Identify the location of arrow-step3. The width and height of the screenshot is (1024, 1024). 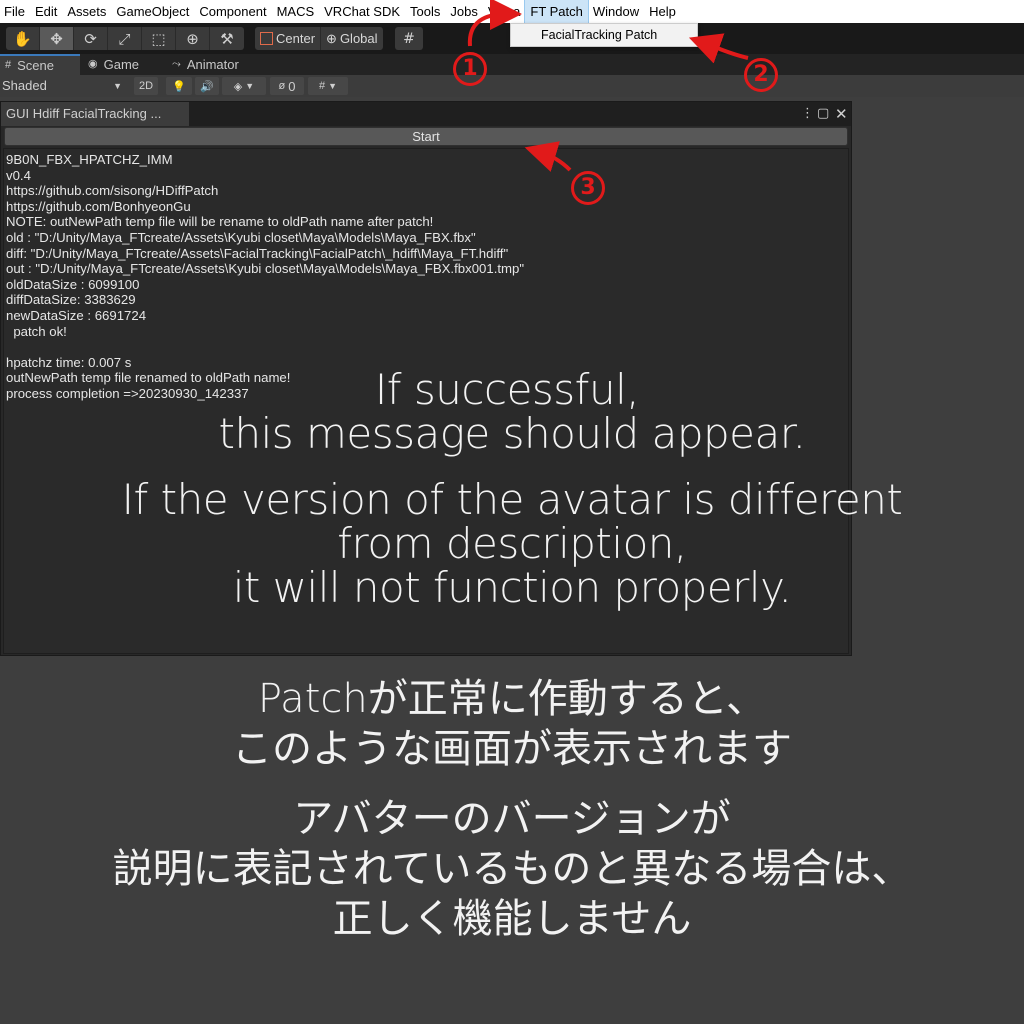
(548, 156).